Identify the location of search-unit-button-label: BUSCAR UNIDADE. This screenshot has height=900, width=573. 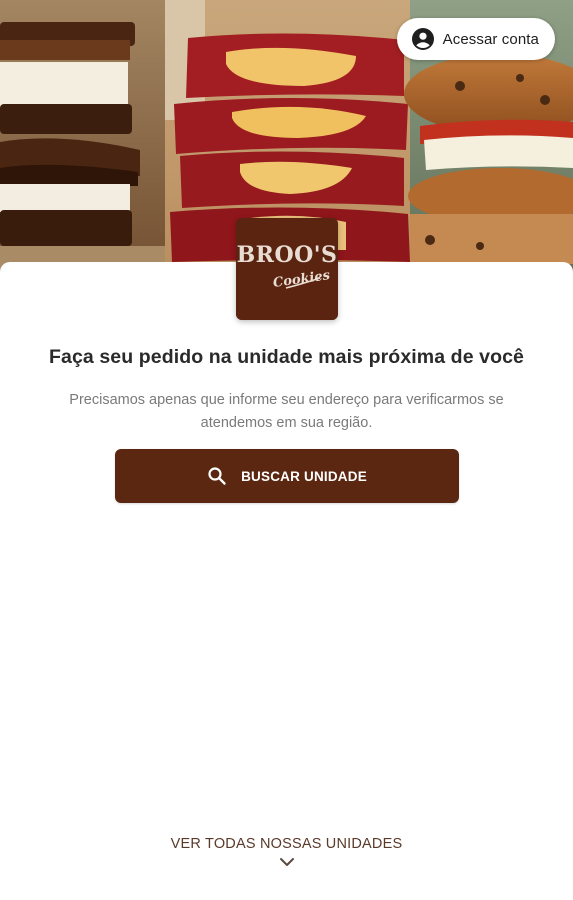
(304, 476).